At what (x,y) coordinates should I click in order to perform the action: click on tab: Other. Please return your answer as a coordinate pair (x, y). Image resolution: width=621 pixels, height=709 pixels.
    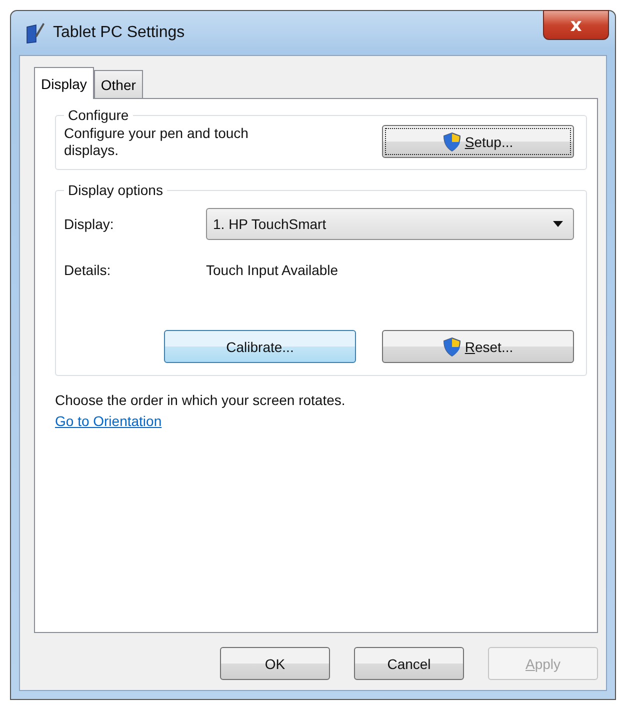
    Looking at the image, I should click on (118, 84).